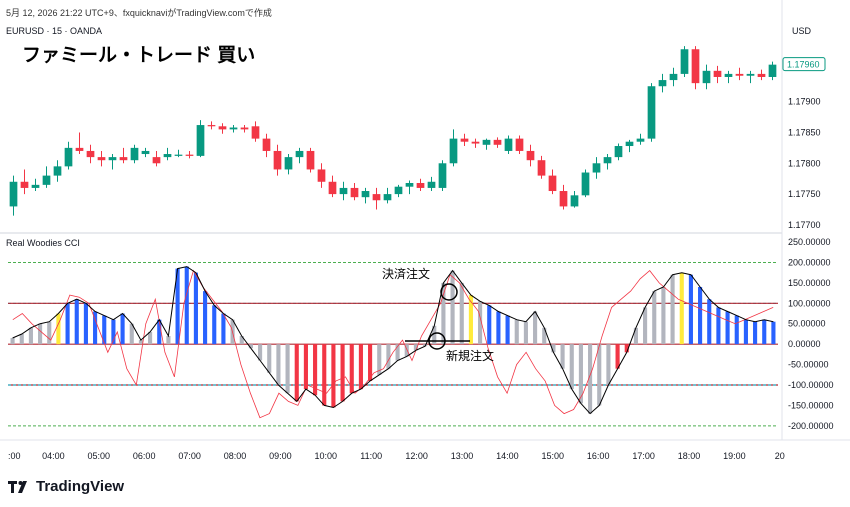 The image size is (850, 507). Describe the element at coordinates (416, 456) in the screenshot. I see `time-tick-label: 12:00` at that location.